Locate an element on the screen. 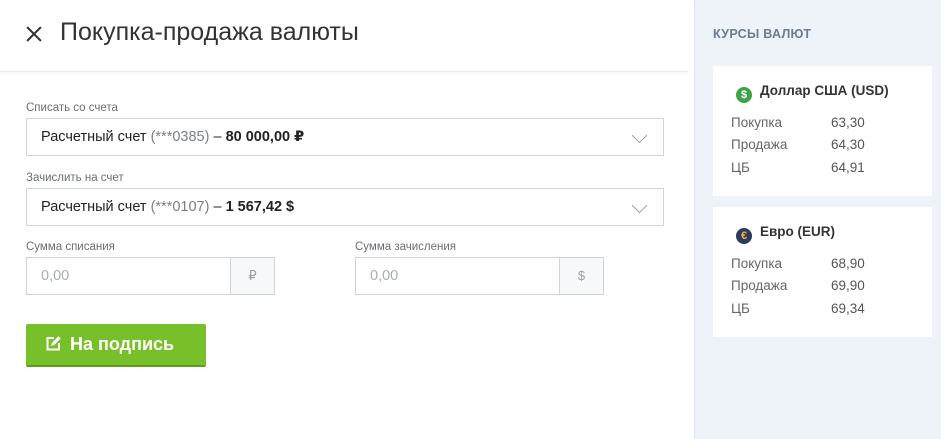 Image resolution: width=941 pixels, height=439 pixels. debit-amount-label: Сумма списания is located at coordinates (70, 247).